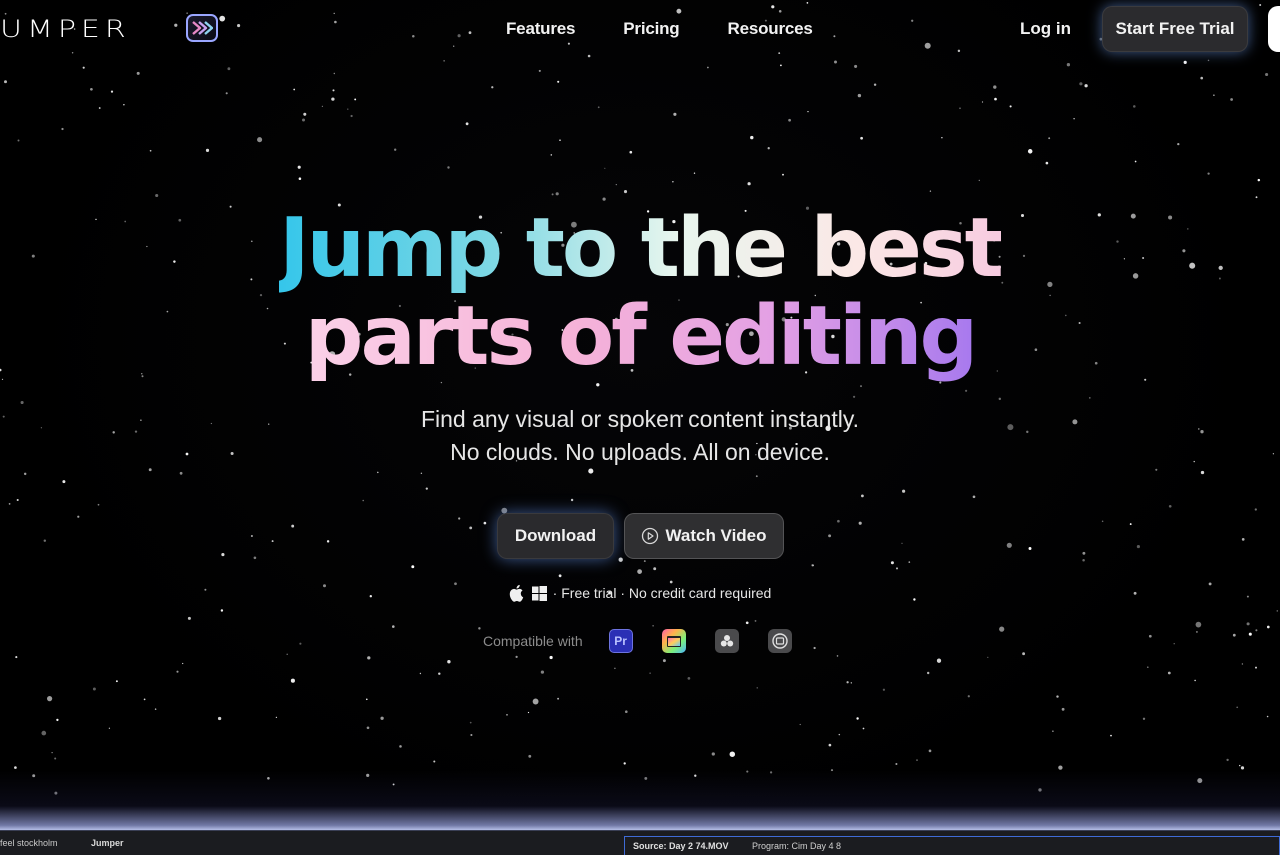 This screenshot has height=855, width=1280. Describe the element at coordinates (662, 593) in the screenshot. I see `free-trial-note: · Free trial · No credit card required` at that location.